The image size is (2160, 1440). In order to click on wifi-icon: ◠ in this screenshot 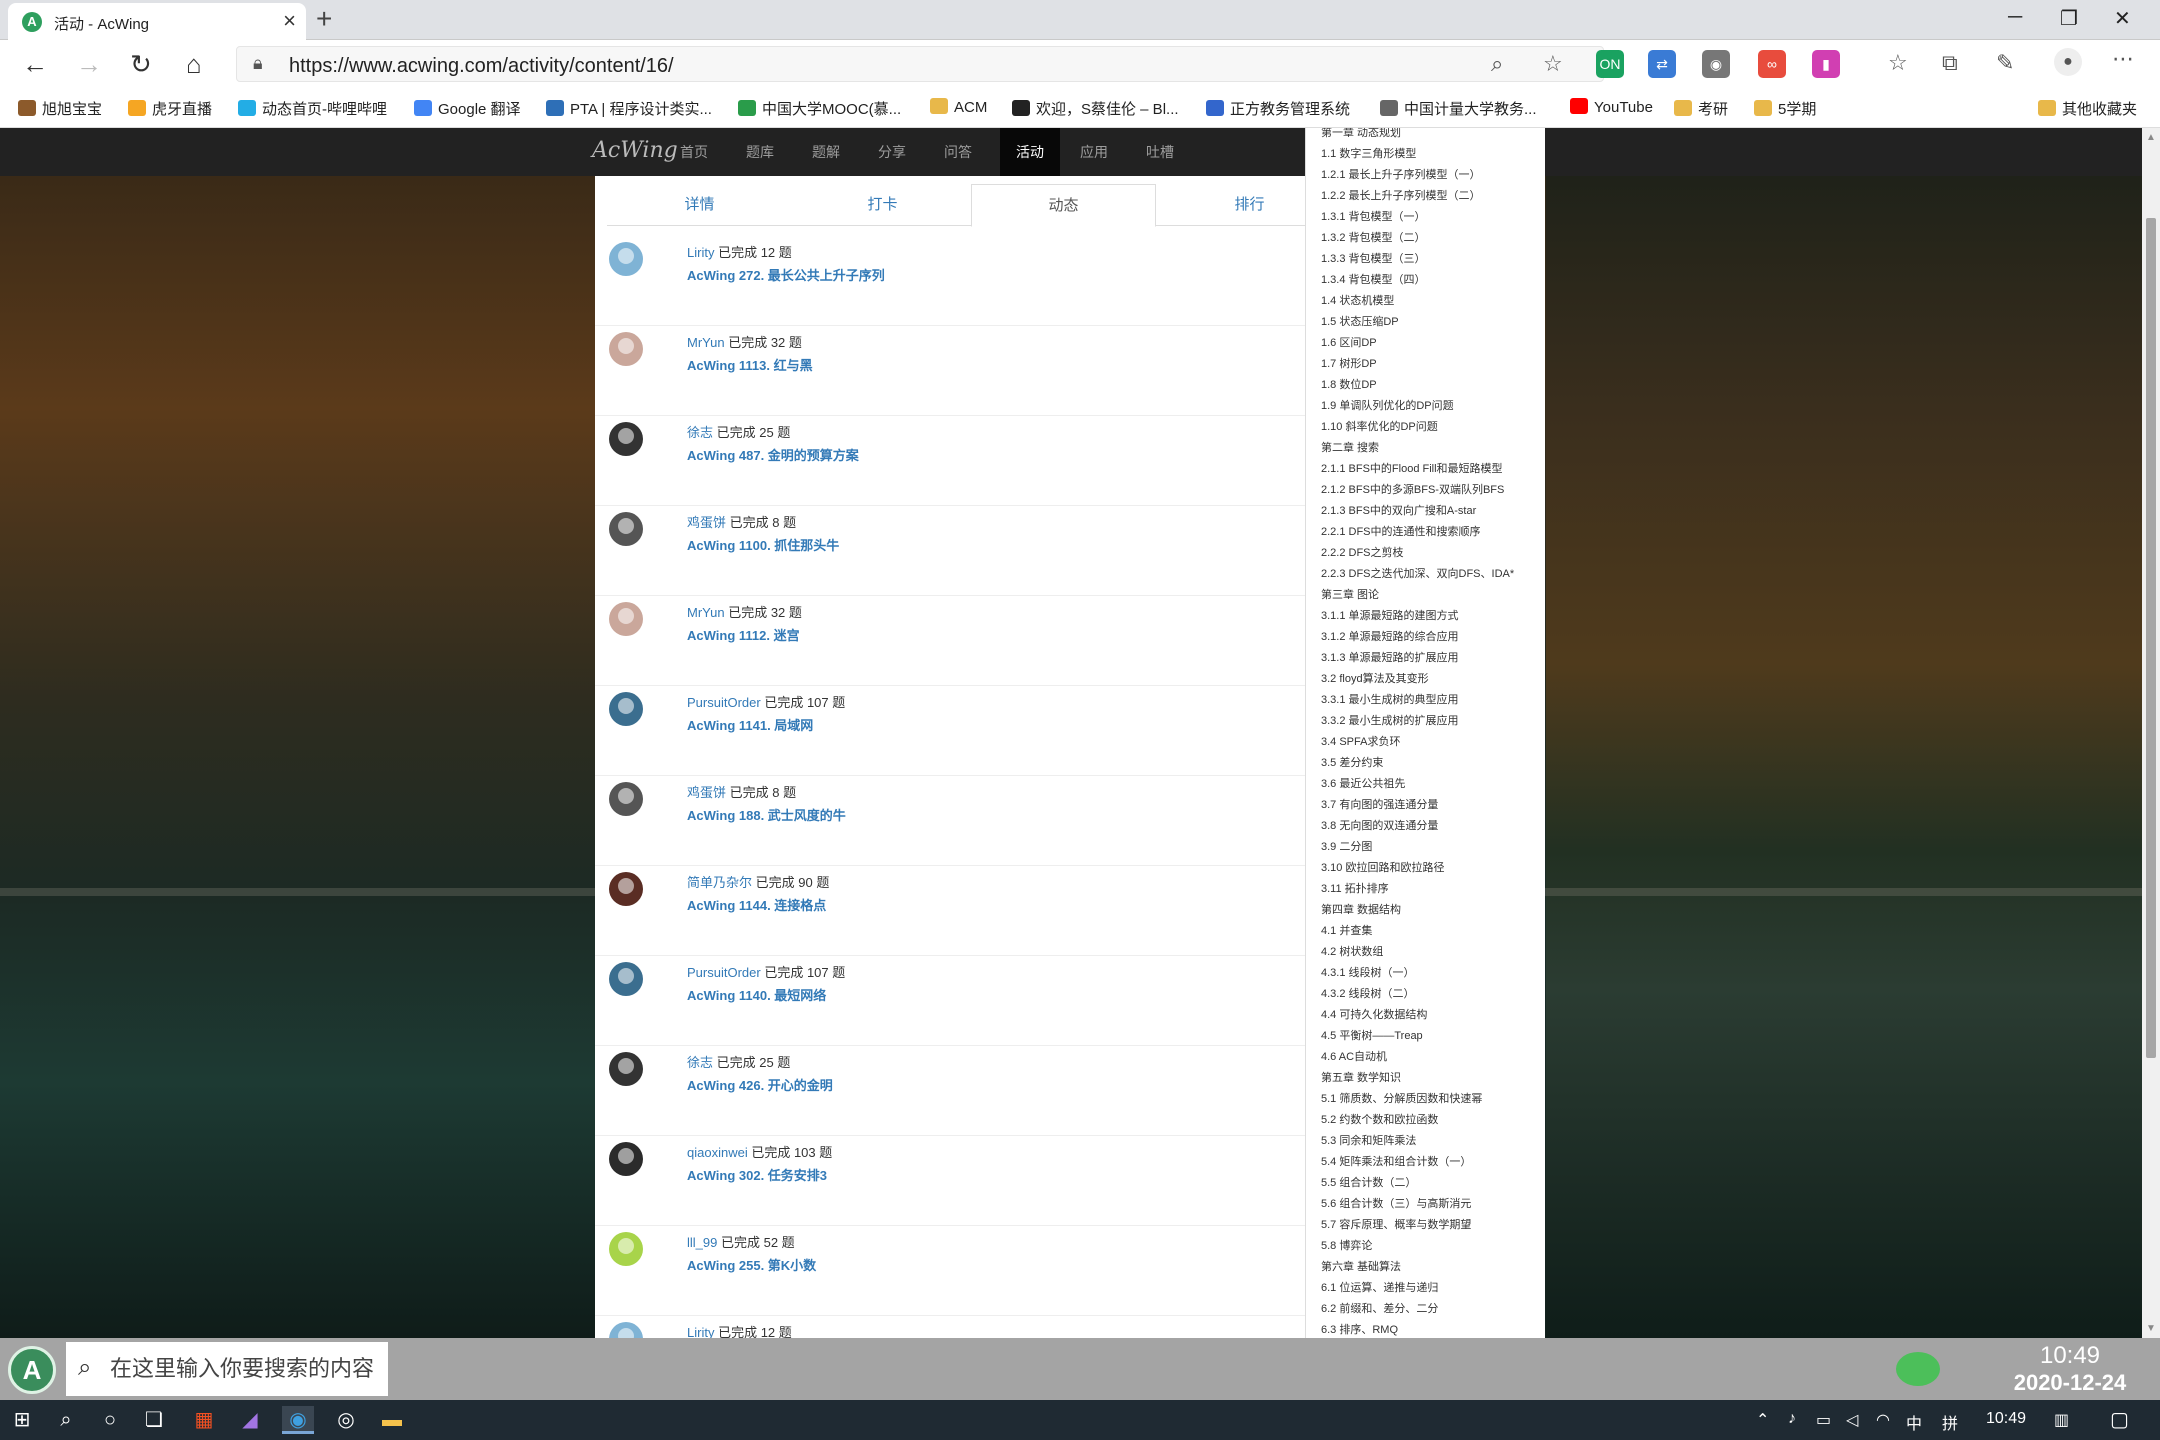, I will do `click(1883, 1420)`.